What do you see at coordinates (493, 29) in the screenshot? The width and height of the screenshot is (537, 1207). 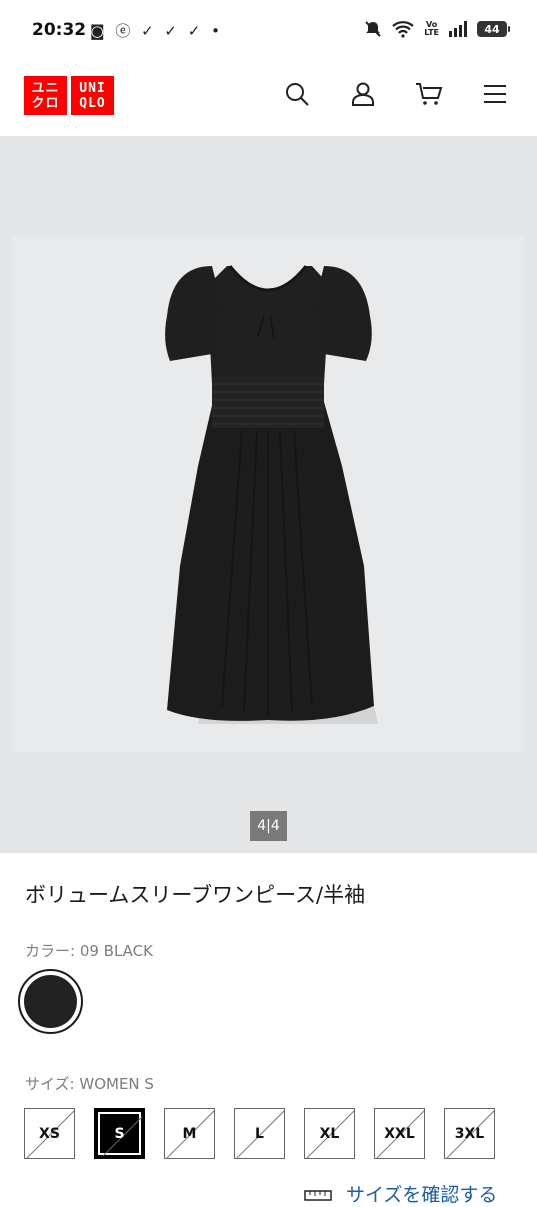 I see `battery-icon: 44` at bounding box center [493, 29].